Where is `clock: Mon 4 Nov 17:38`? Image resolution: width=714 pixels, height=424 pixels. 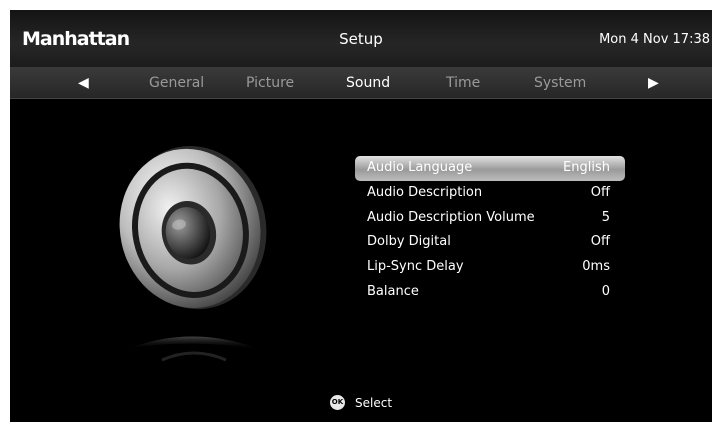
clock: Mon 4 Nov 17:38 is located at coordinates (654, 39).